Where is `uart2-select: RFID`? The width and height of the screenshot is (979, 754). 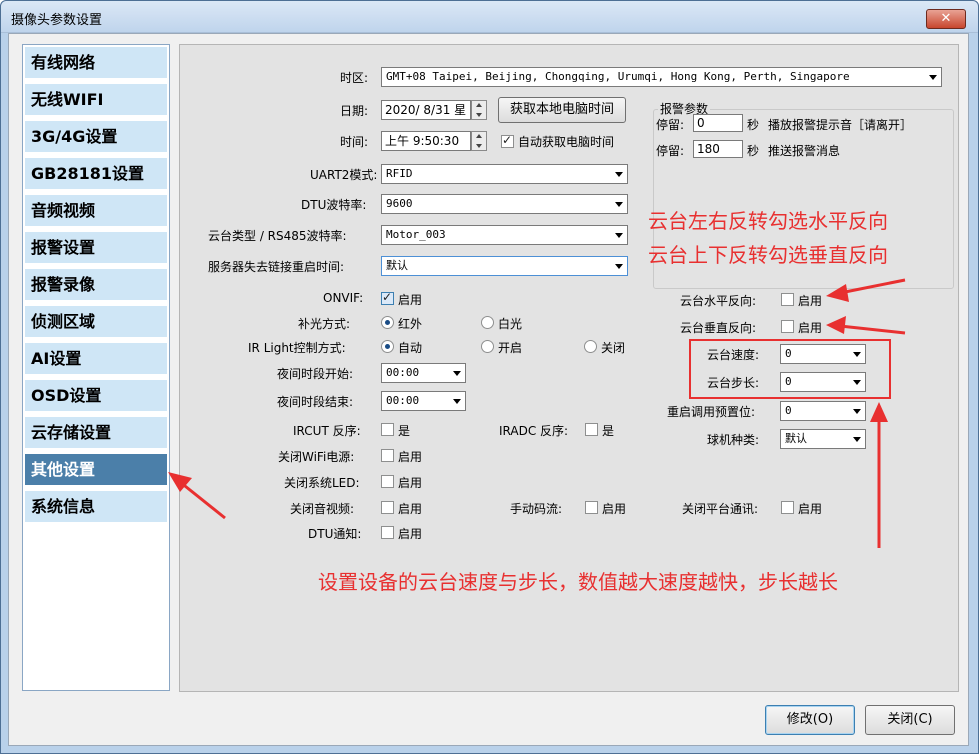
uart2-select: RFID is located at coordinates (504, 174).